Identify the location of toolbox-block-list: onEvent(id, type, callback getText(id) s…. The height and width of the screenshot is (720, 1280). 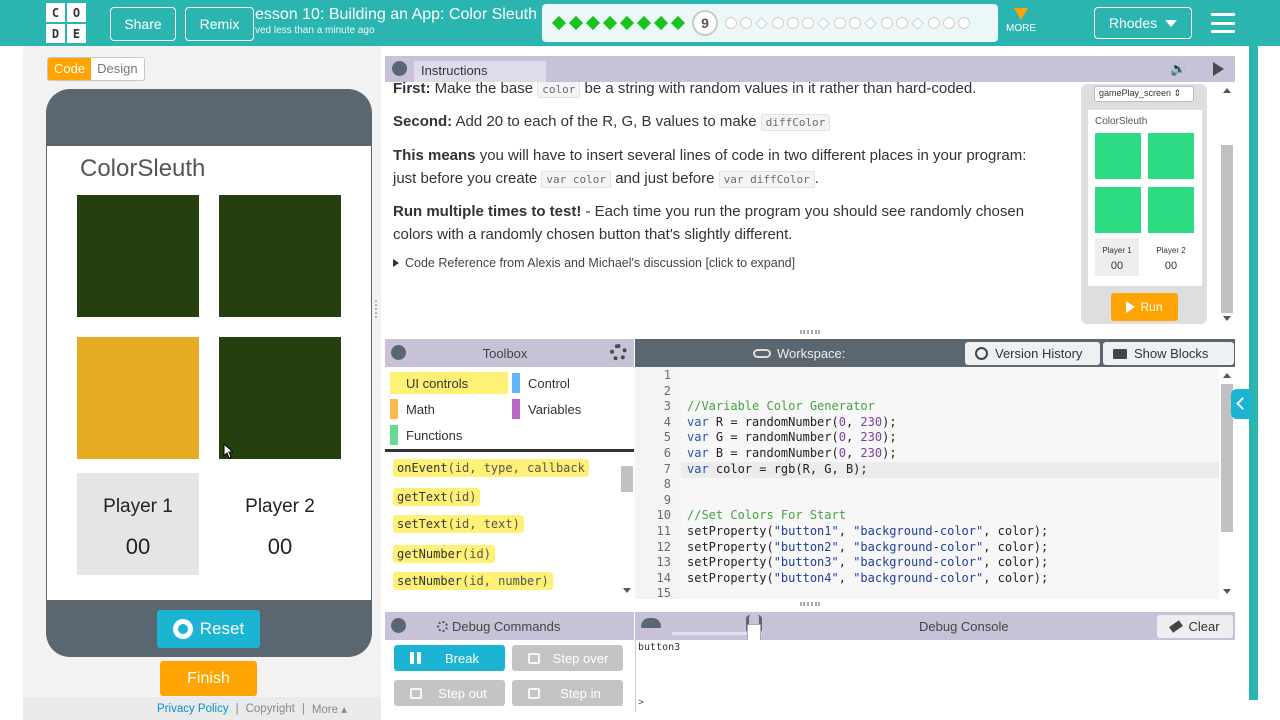
(509, 525).